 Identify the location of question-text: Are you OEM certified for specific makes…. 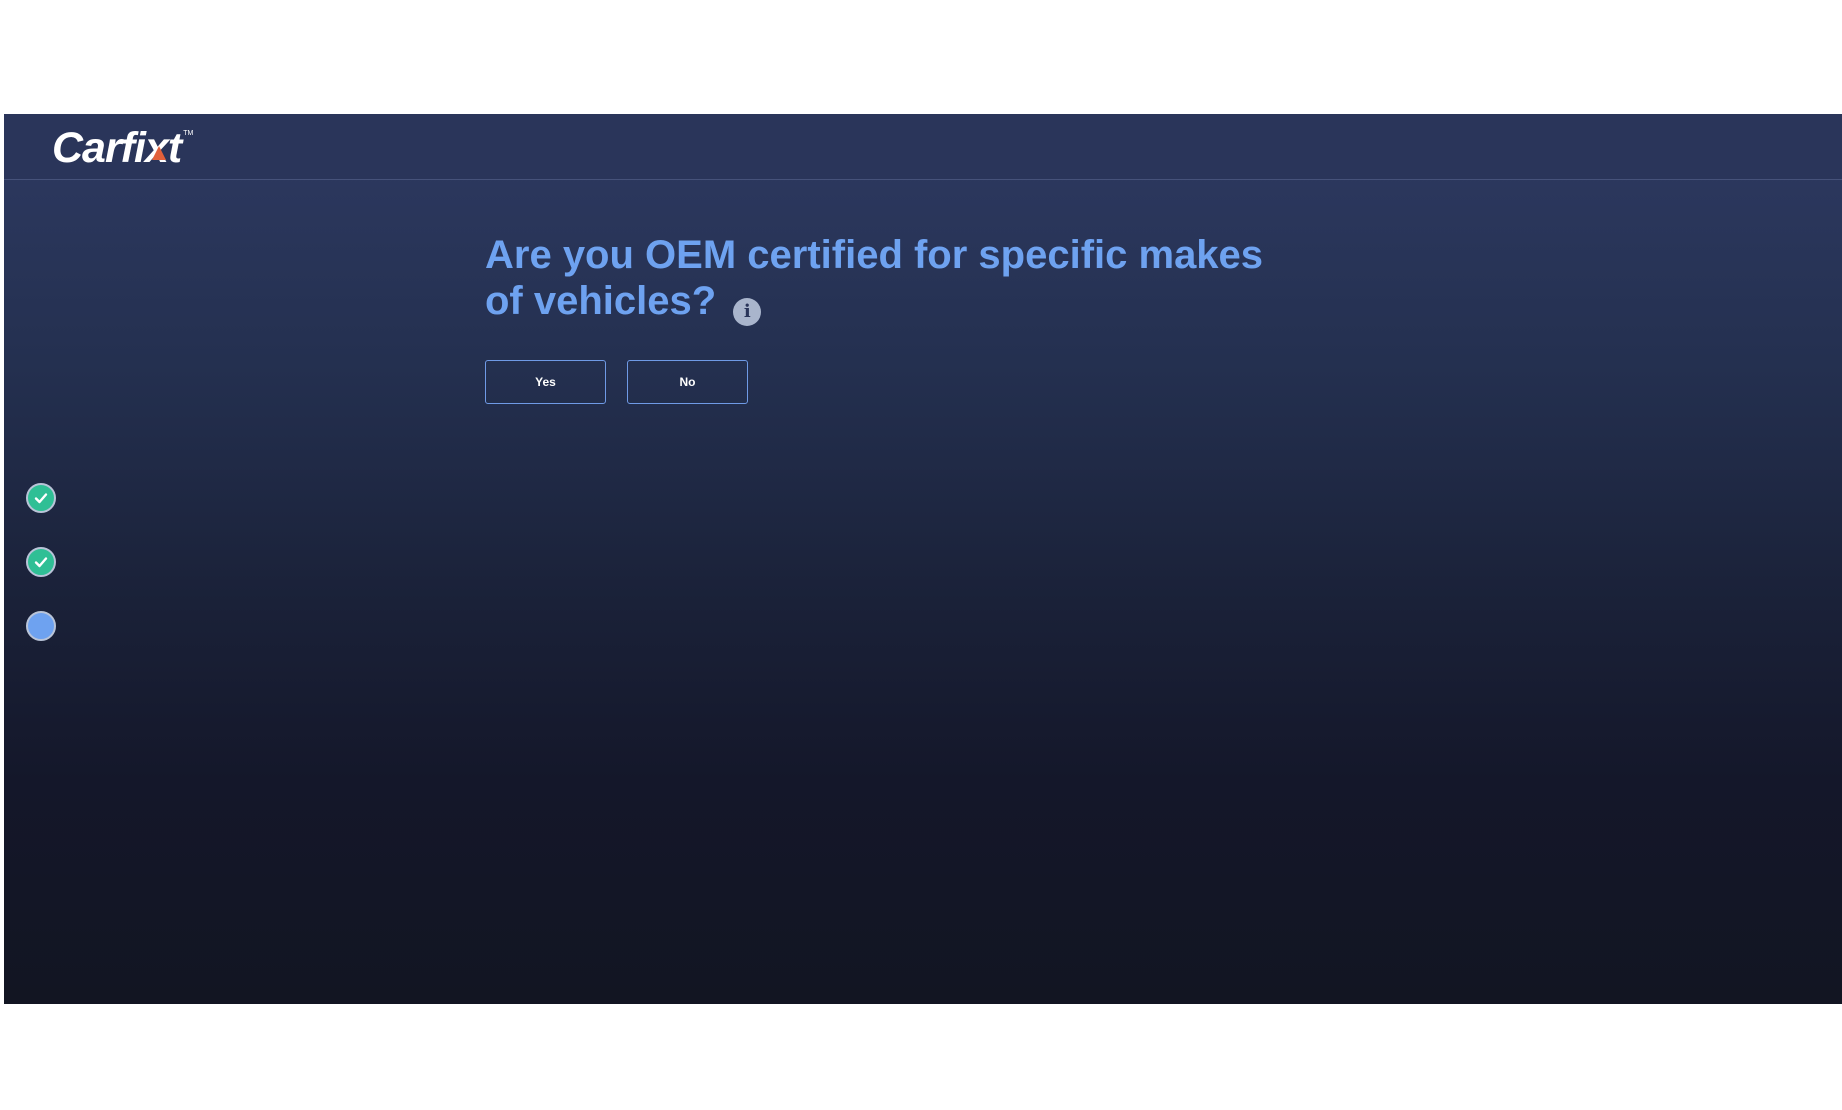
(874, 278).